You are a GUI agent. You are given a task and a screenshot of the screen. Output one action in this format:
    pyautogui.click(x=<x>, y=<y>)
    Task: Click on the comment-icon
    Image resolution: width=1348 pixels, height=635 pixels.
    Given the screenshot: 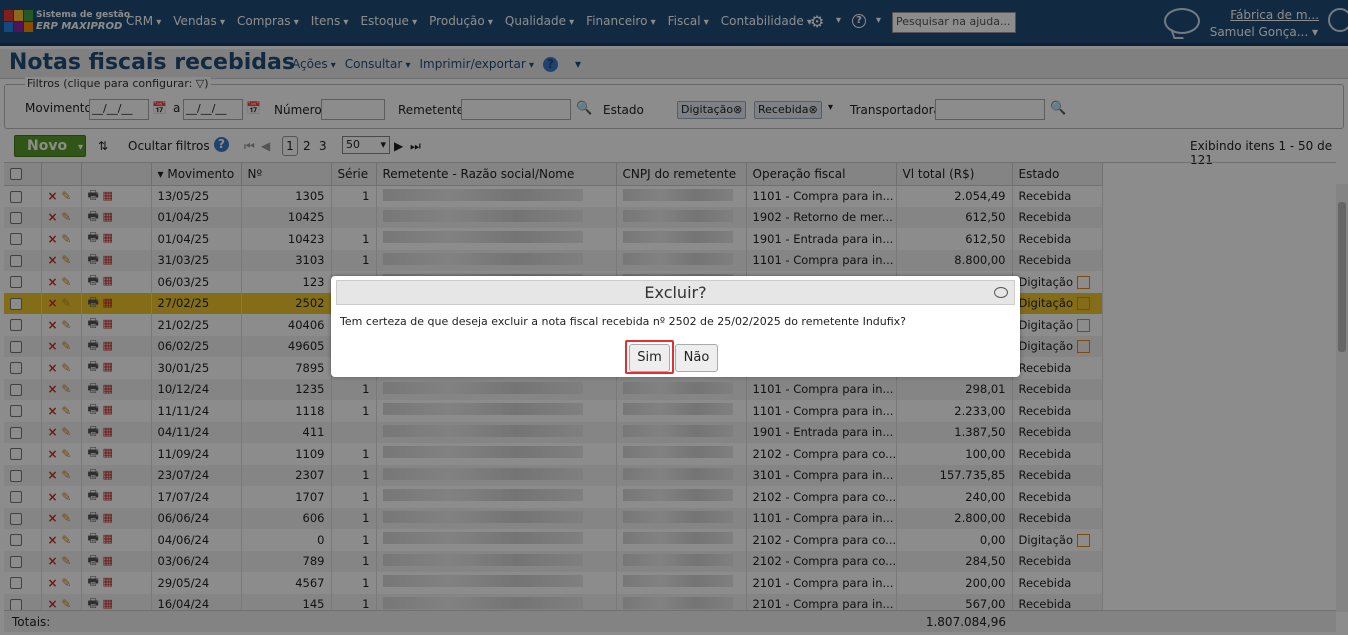 What is the action you would take?
    pyautogui.click(x=1001, y=292)
    